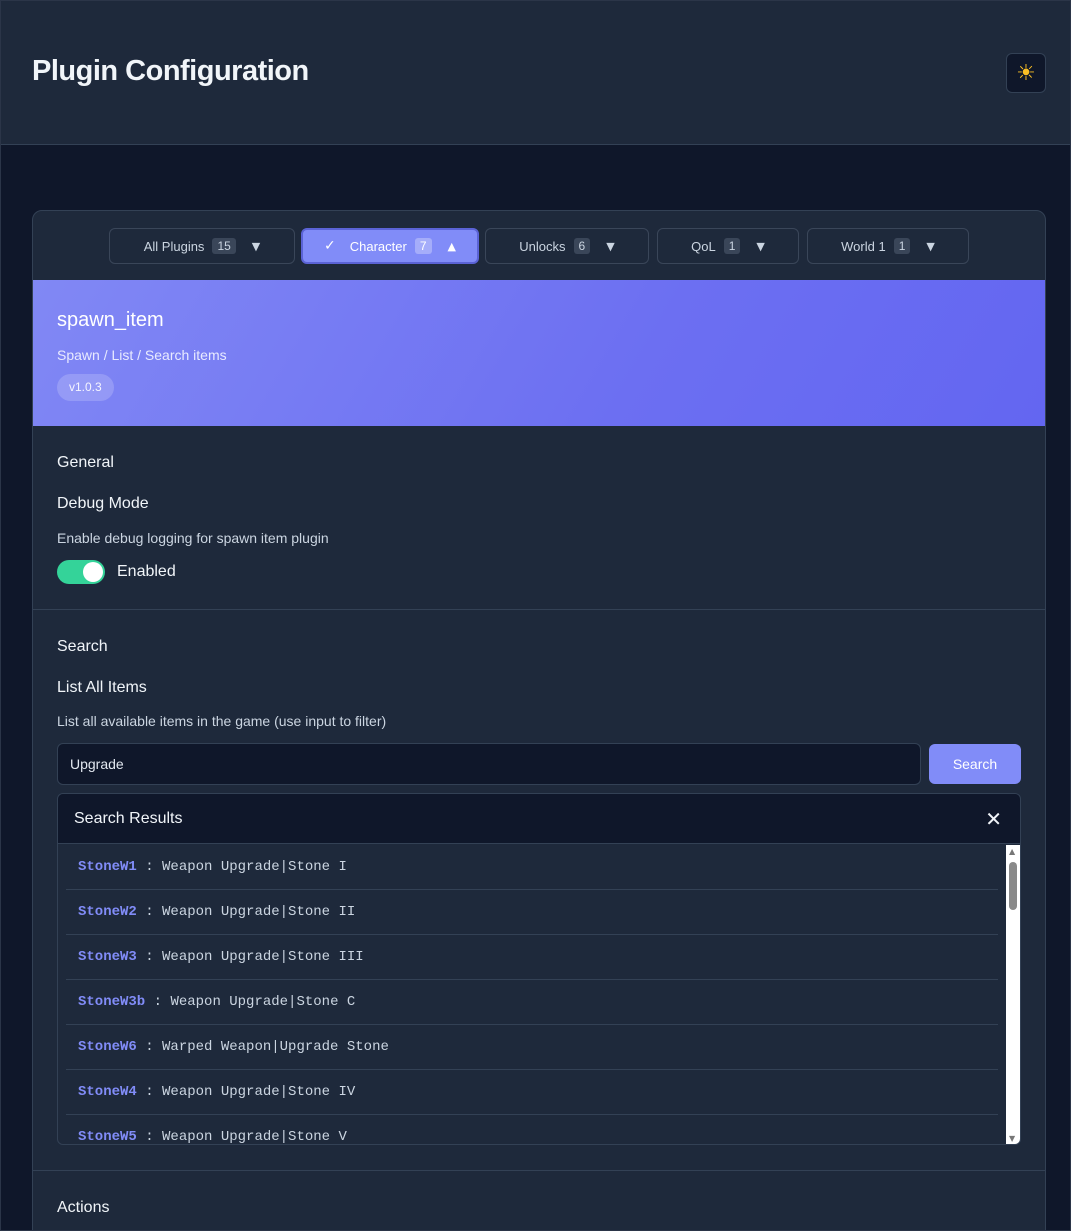 This screenshot has width=1071, height=1231. What do you see at coordinates (112, 1002) in the screenshot?
I see `item-id: StoneW3b` at bounding box center [112, 1002].